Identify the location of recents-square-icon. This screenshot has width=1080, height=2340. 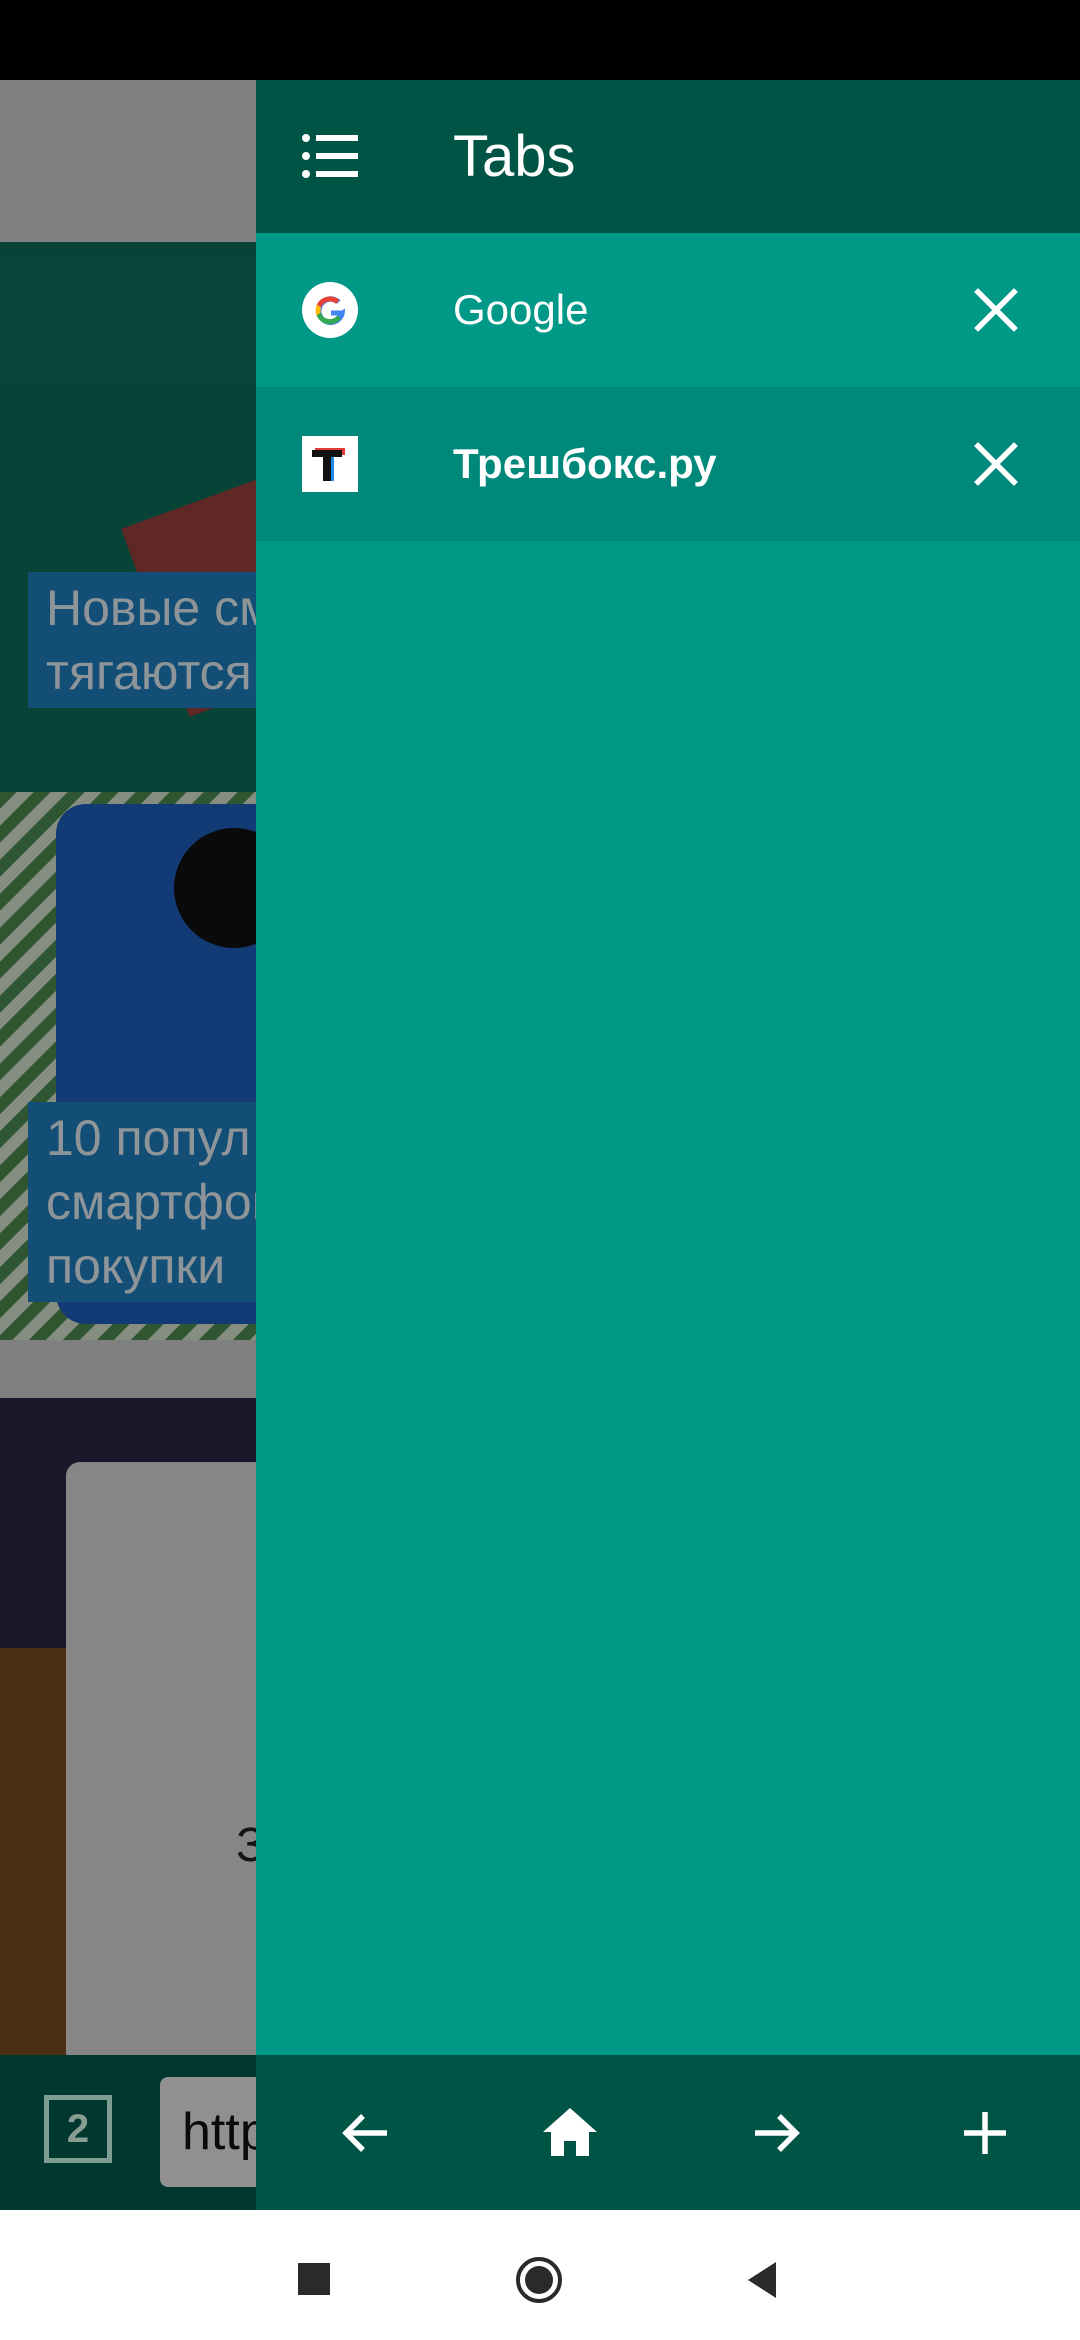
(315, 2280).